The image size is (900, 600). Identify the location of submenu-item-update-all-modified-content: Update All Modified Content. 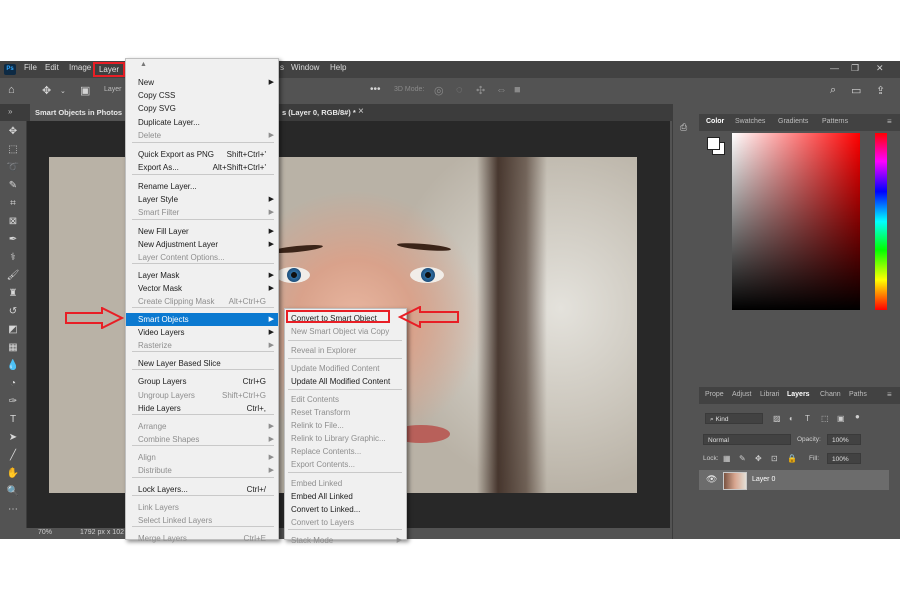
(345, 381).